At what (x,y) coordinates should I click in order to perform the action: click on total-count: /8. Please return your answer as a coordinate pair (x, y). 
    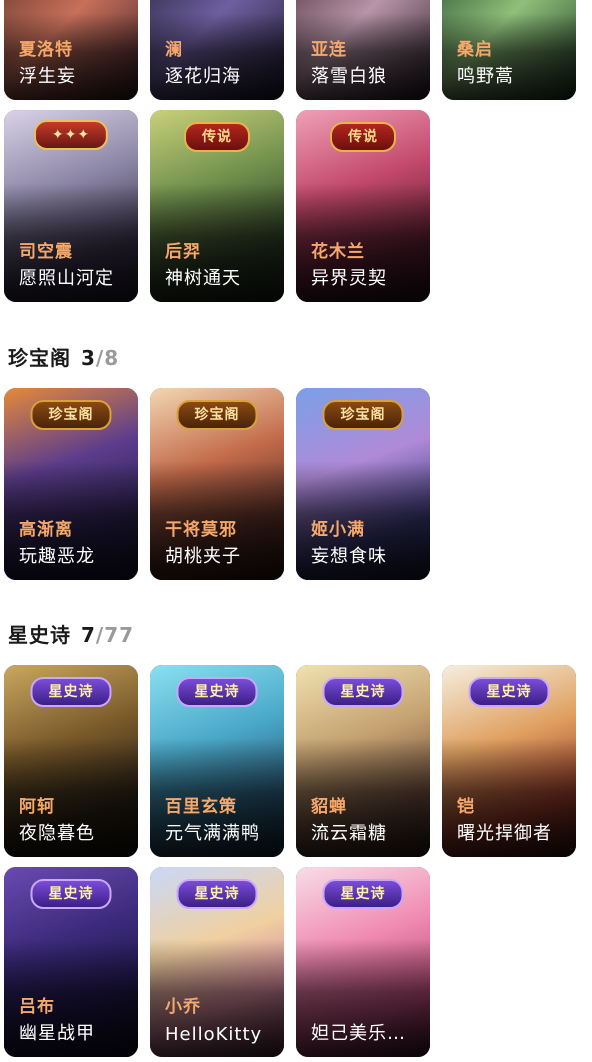
    Looking at the image, I should click on (107, 358).